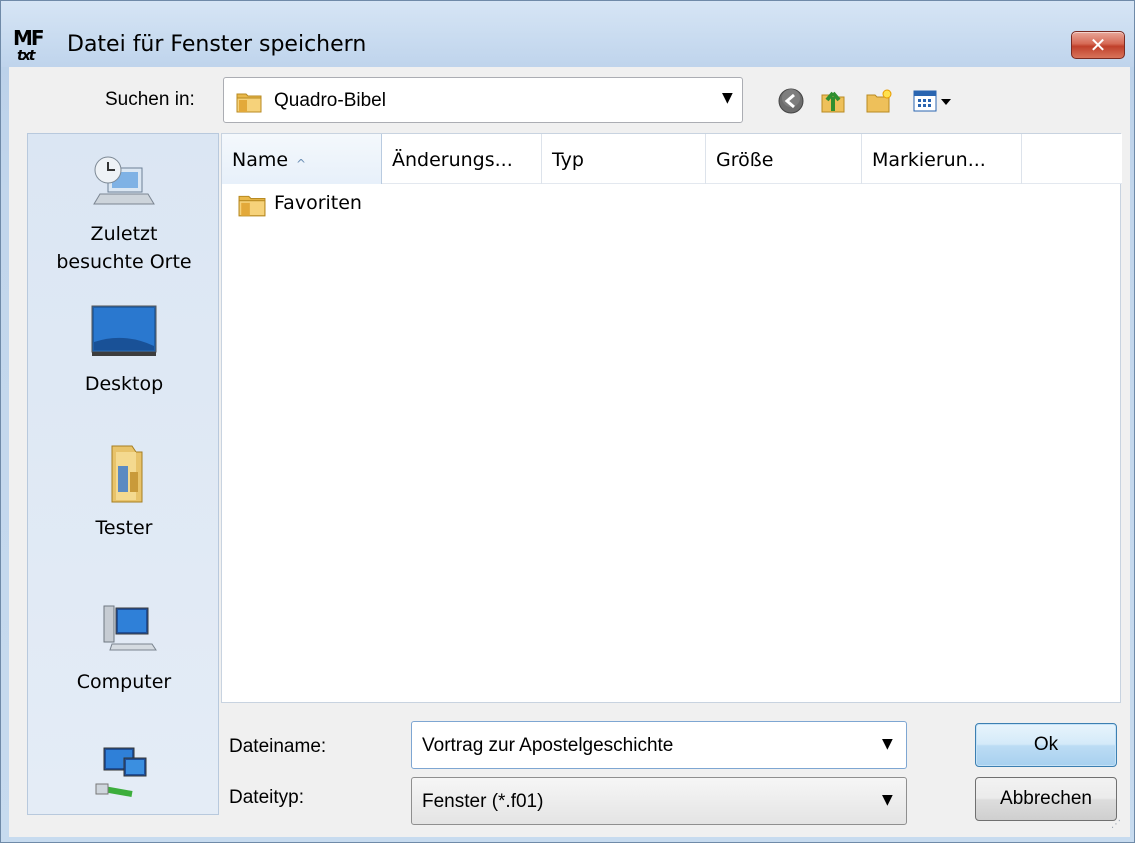 Image resolution: width=1135 pixels, height=843 pixels. What do you see at coordinates (29, 45) in the screenshot?
I see `app-icon: MF txt` at bounding box center [29, 45].